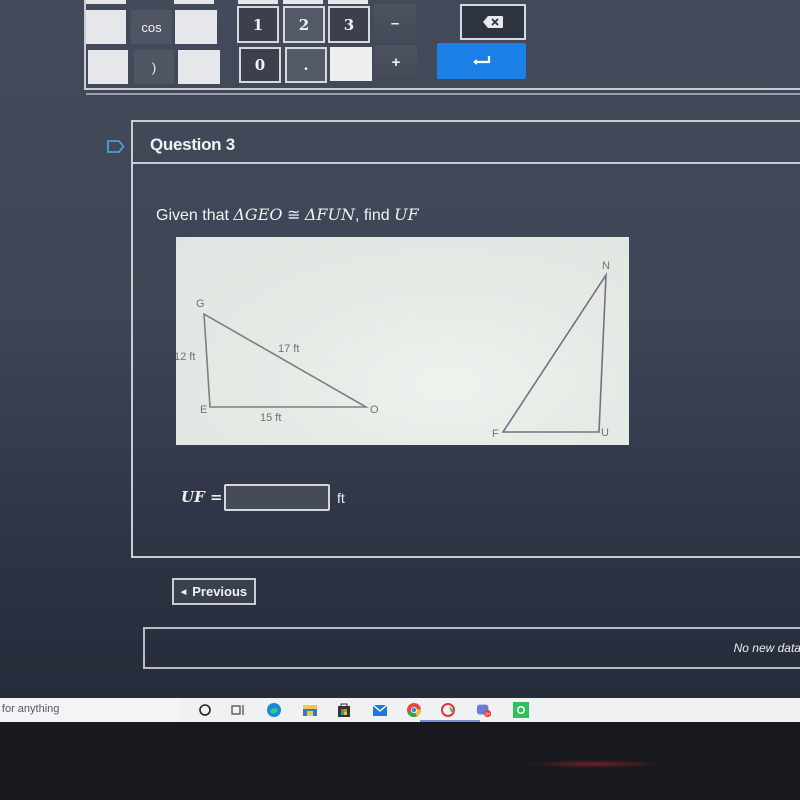 The image size is (800, 800). What do you see at coordinates (605, 433) in the screenshot?
I see `vertex-u: U` at bounding box center [605, 433].